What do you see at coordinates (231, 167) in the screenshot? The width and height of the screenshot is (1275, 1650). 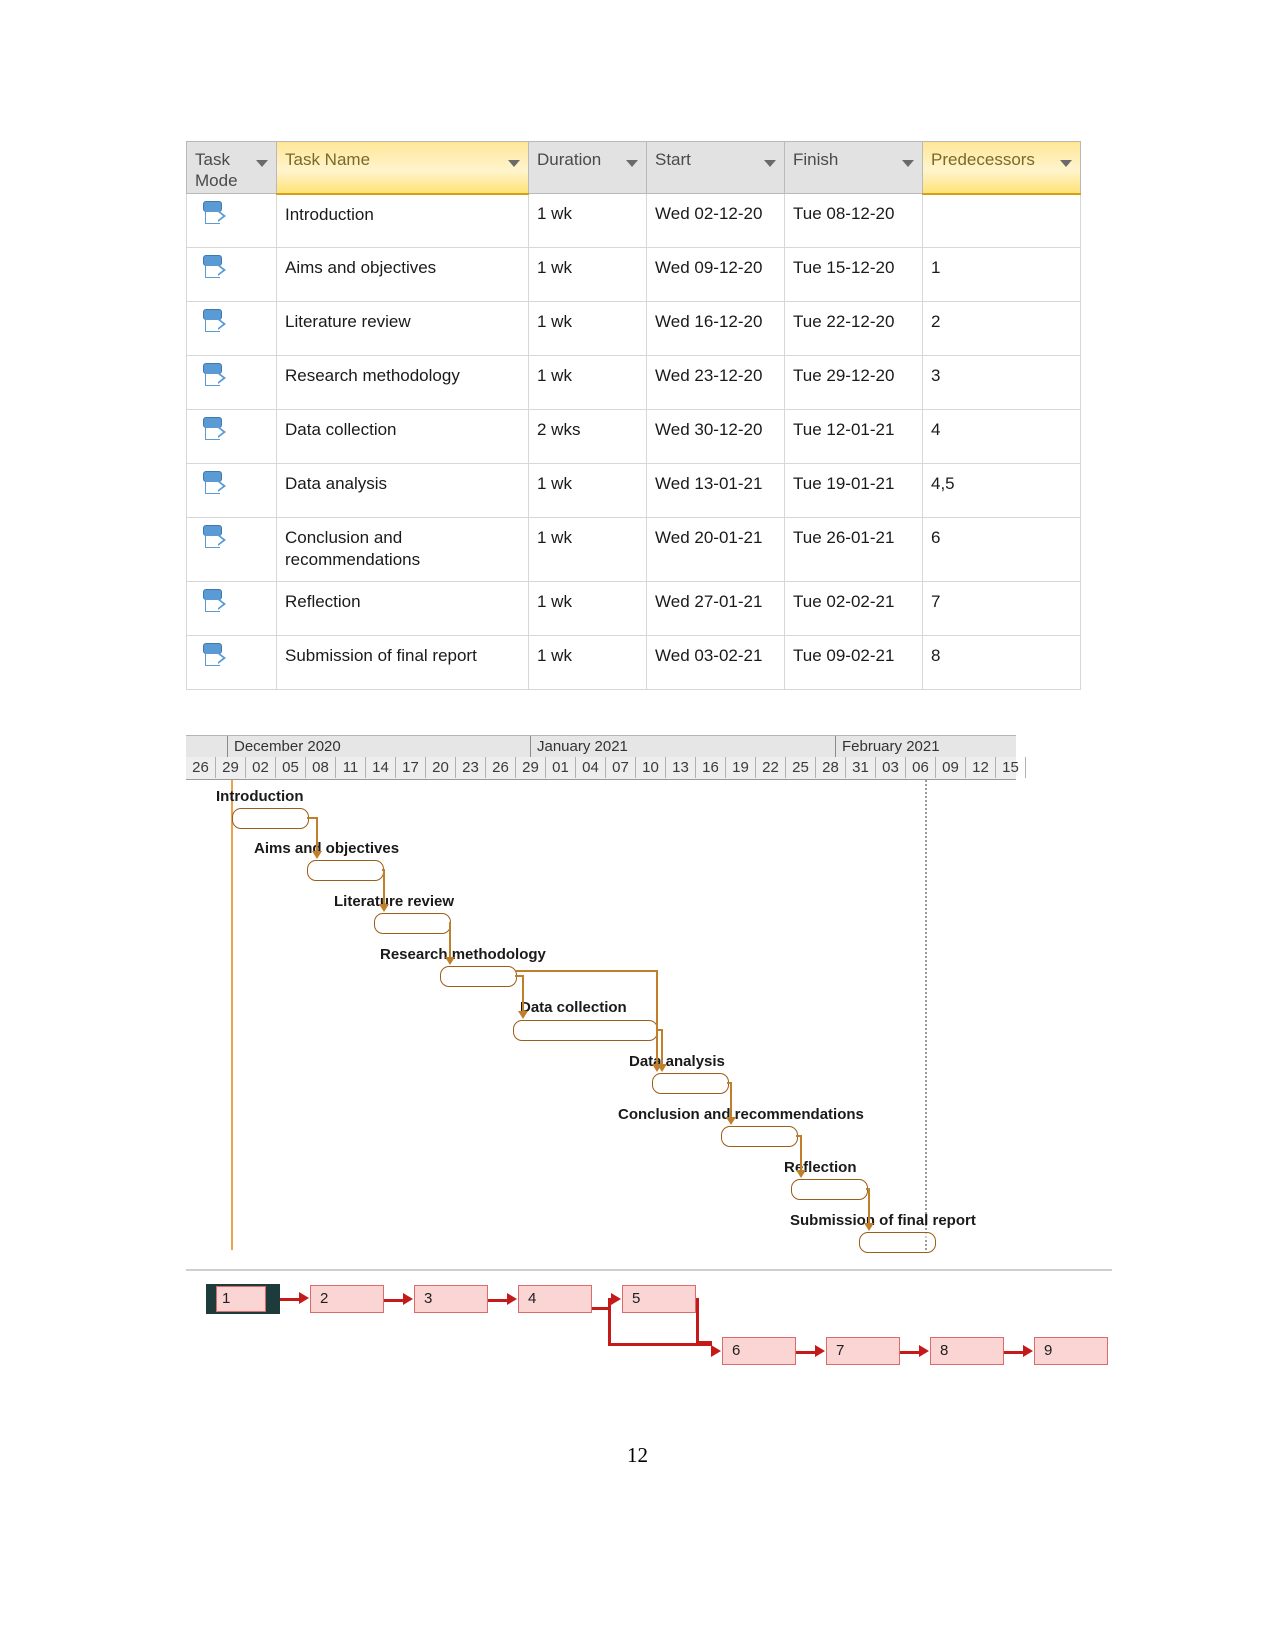 I see `column-header-task-mode: Task Mode` at bounding box center [231, 167].